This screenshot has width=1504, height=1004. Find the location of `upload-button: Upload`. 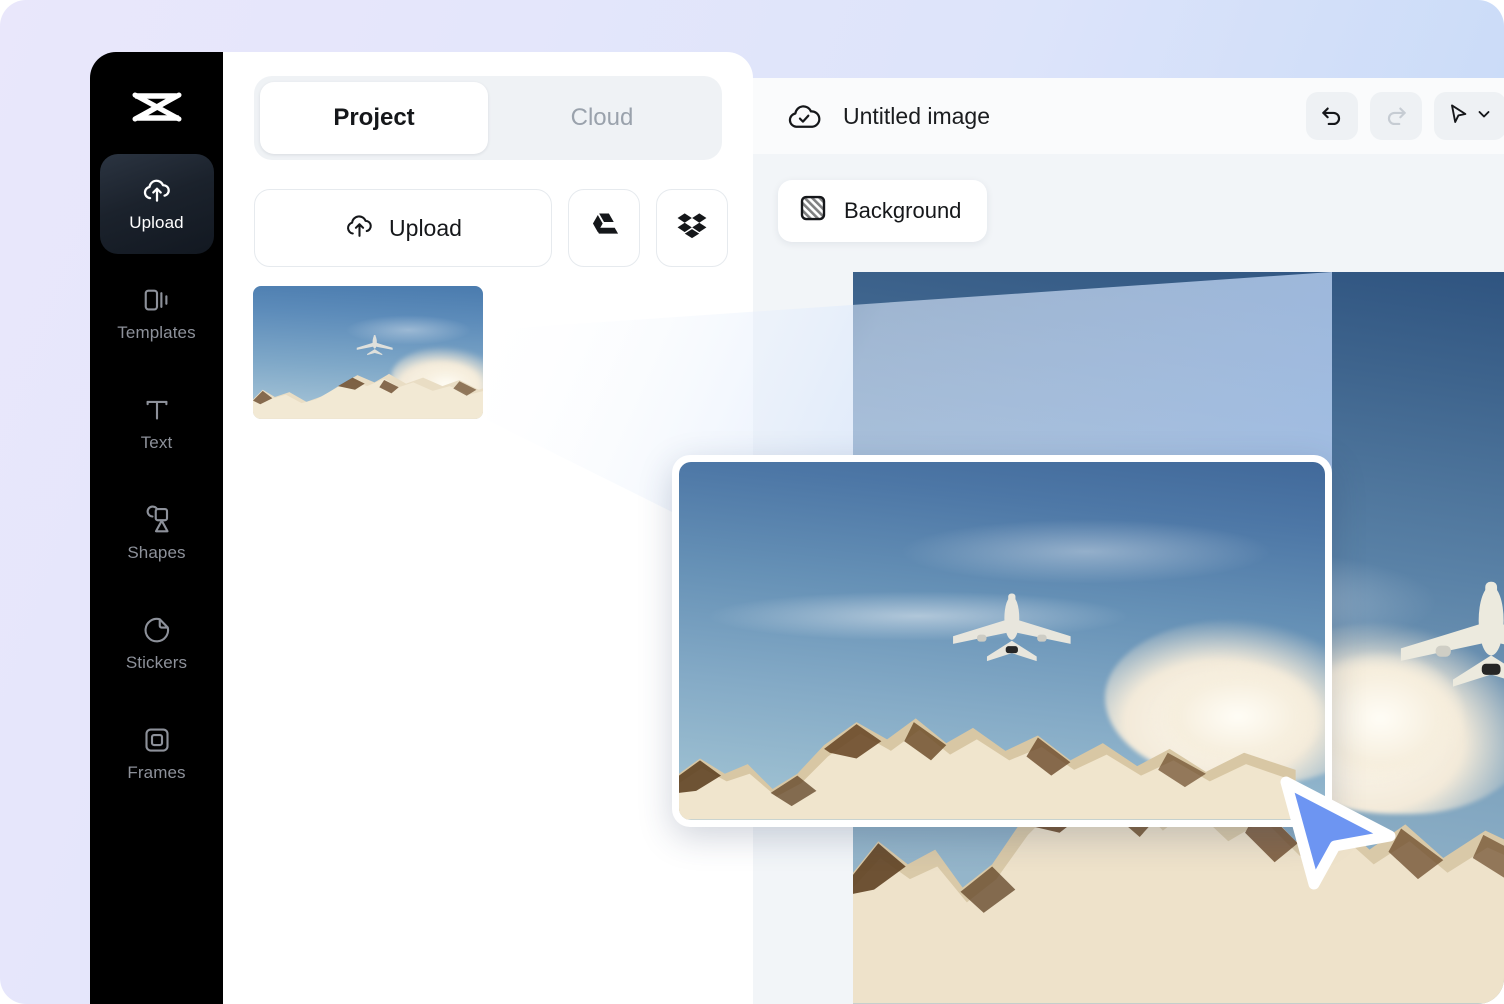

upload-button: Upload is located at coordinates (403, 228).